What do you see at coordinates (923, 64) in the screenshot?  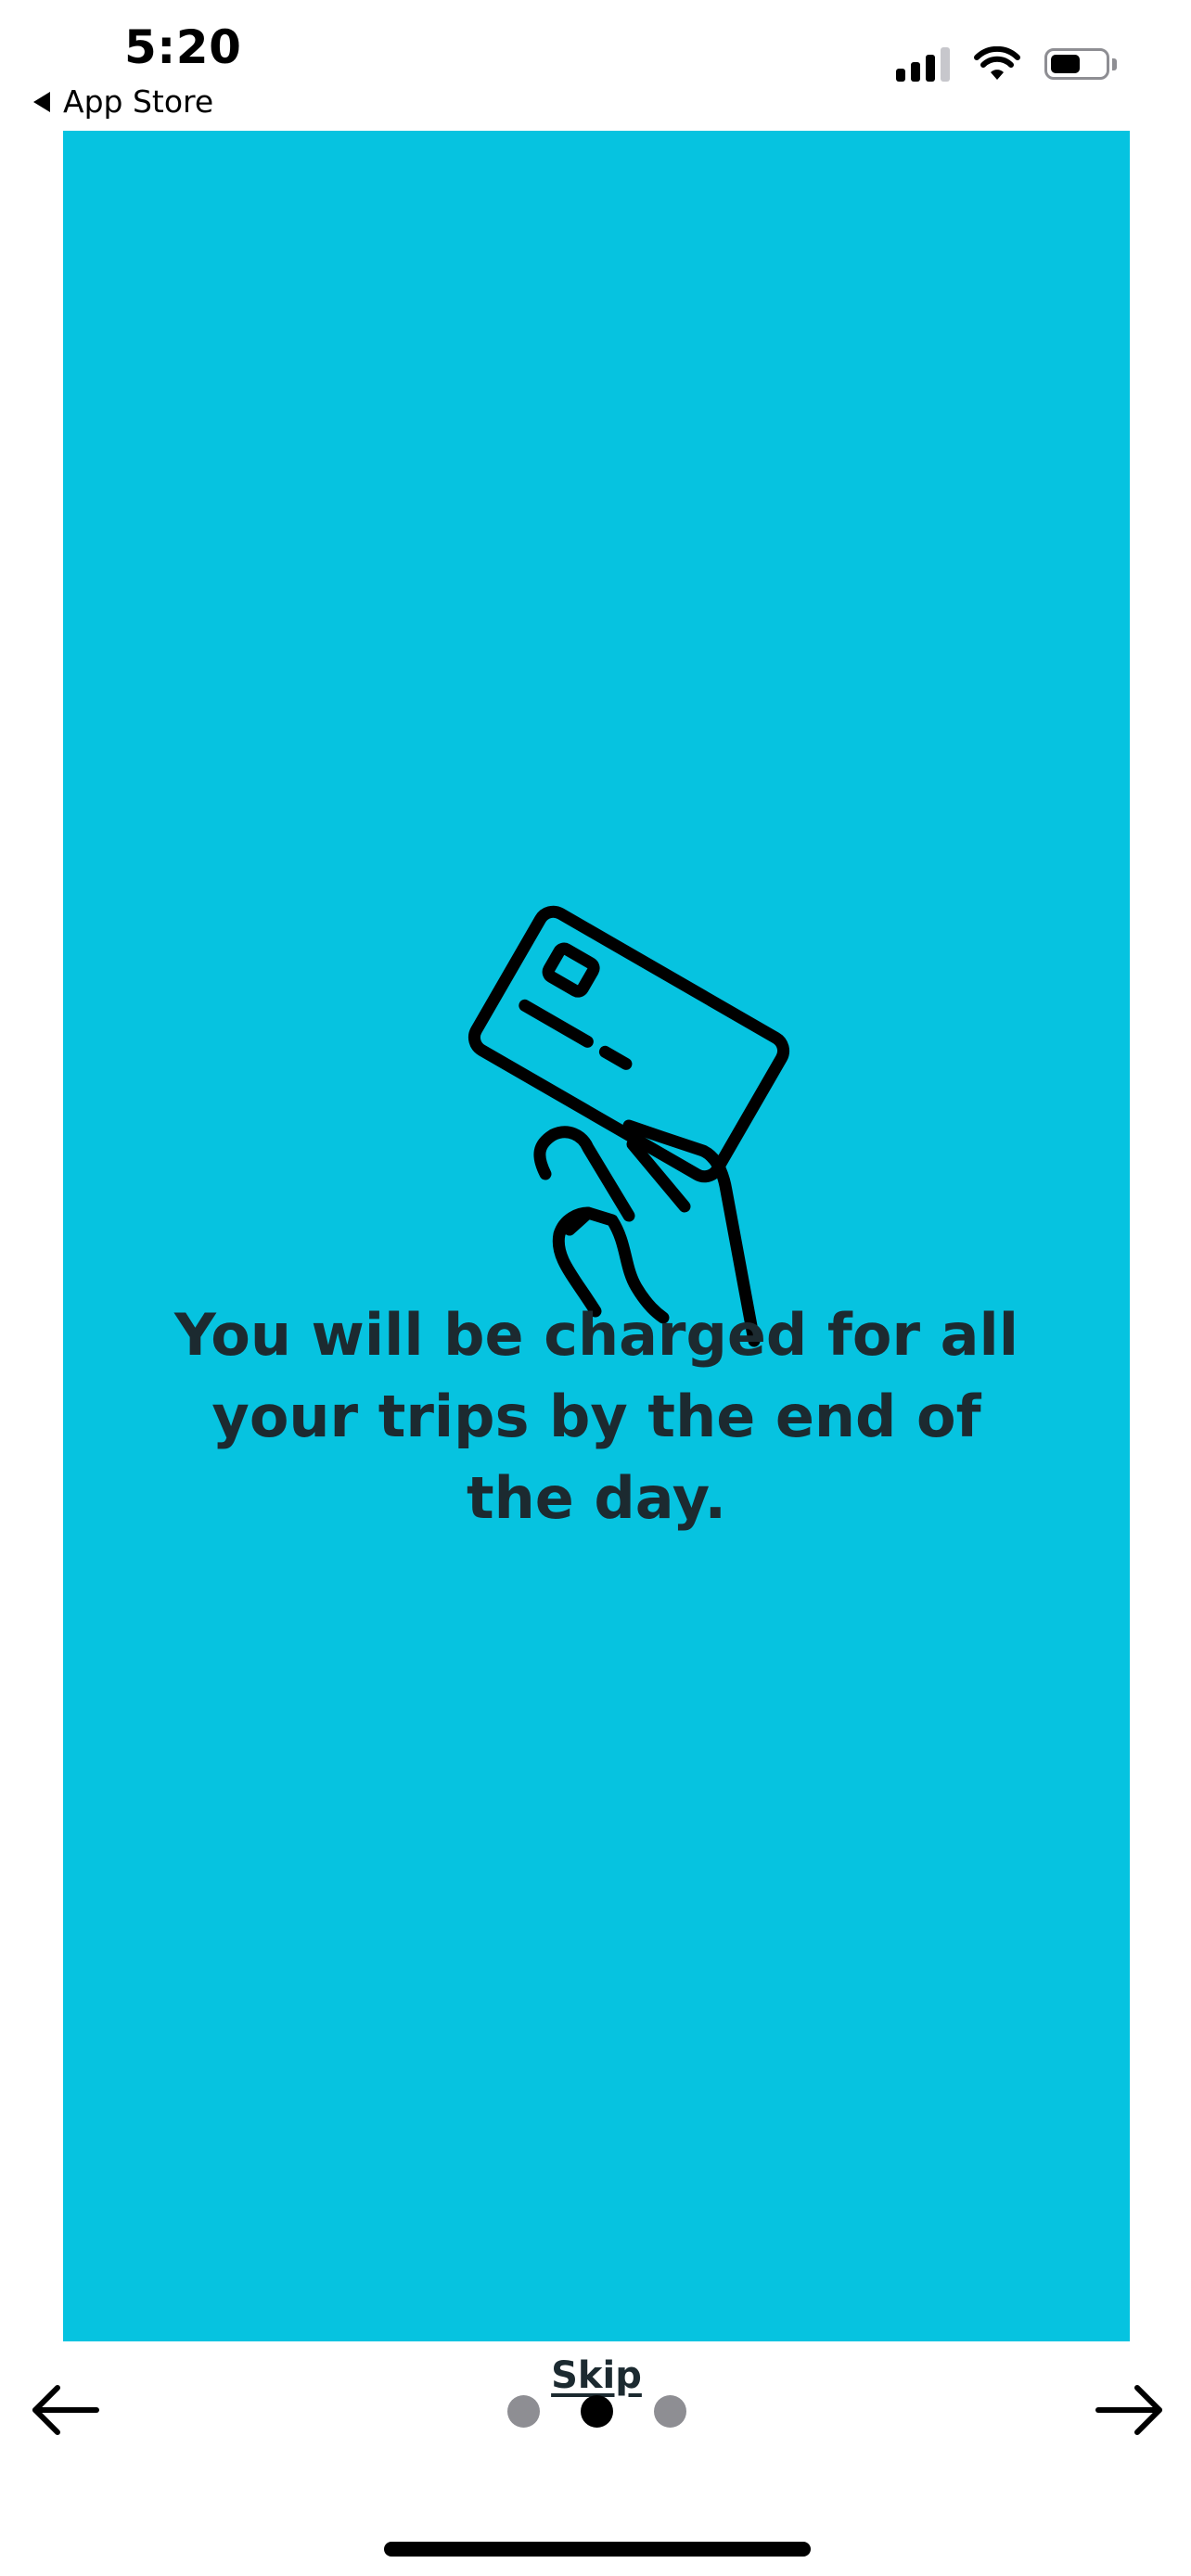 I see `cellular-signal-icon` at bounding box center [923, 64].